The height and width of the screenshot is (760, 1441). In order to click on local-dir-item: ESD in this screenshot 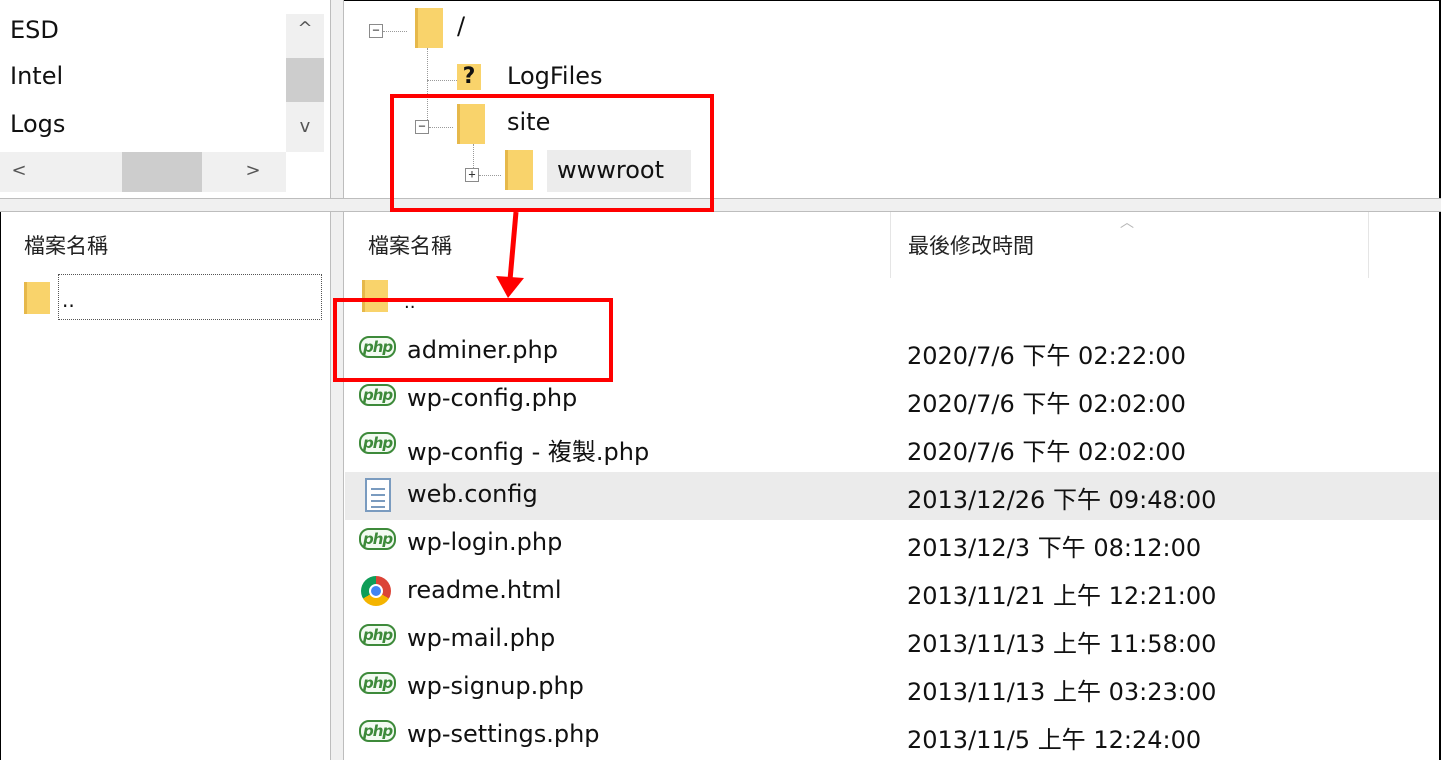, I will do `click(34, 30)`.